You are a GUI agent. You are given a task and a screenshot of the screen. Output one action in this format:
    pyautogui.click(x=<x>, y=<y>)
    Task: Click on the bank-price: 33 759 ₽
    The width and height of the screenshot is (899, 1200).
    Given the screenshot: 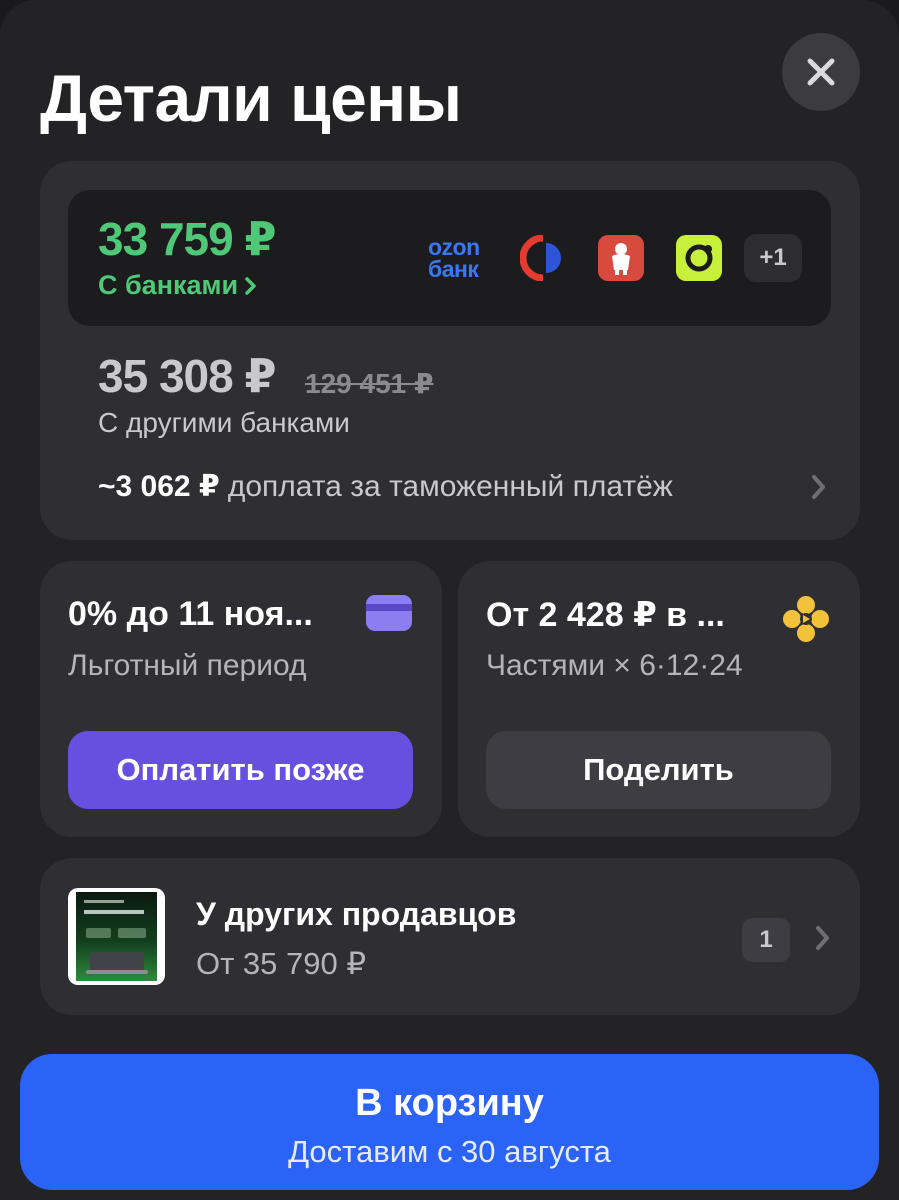 What is the action you would take?
    pyautogui.click(x=187, y=239)
    